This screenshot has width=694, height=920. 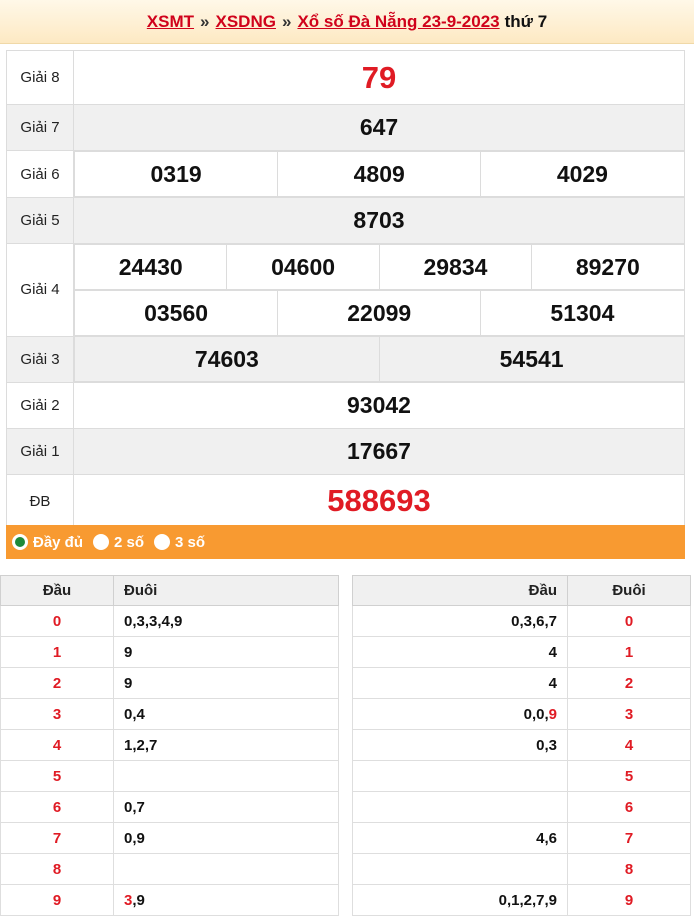 I want to click on option-2-digits: 2 số, so click(x=118, y=542).